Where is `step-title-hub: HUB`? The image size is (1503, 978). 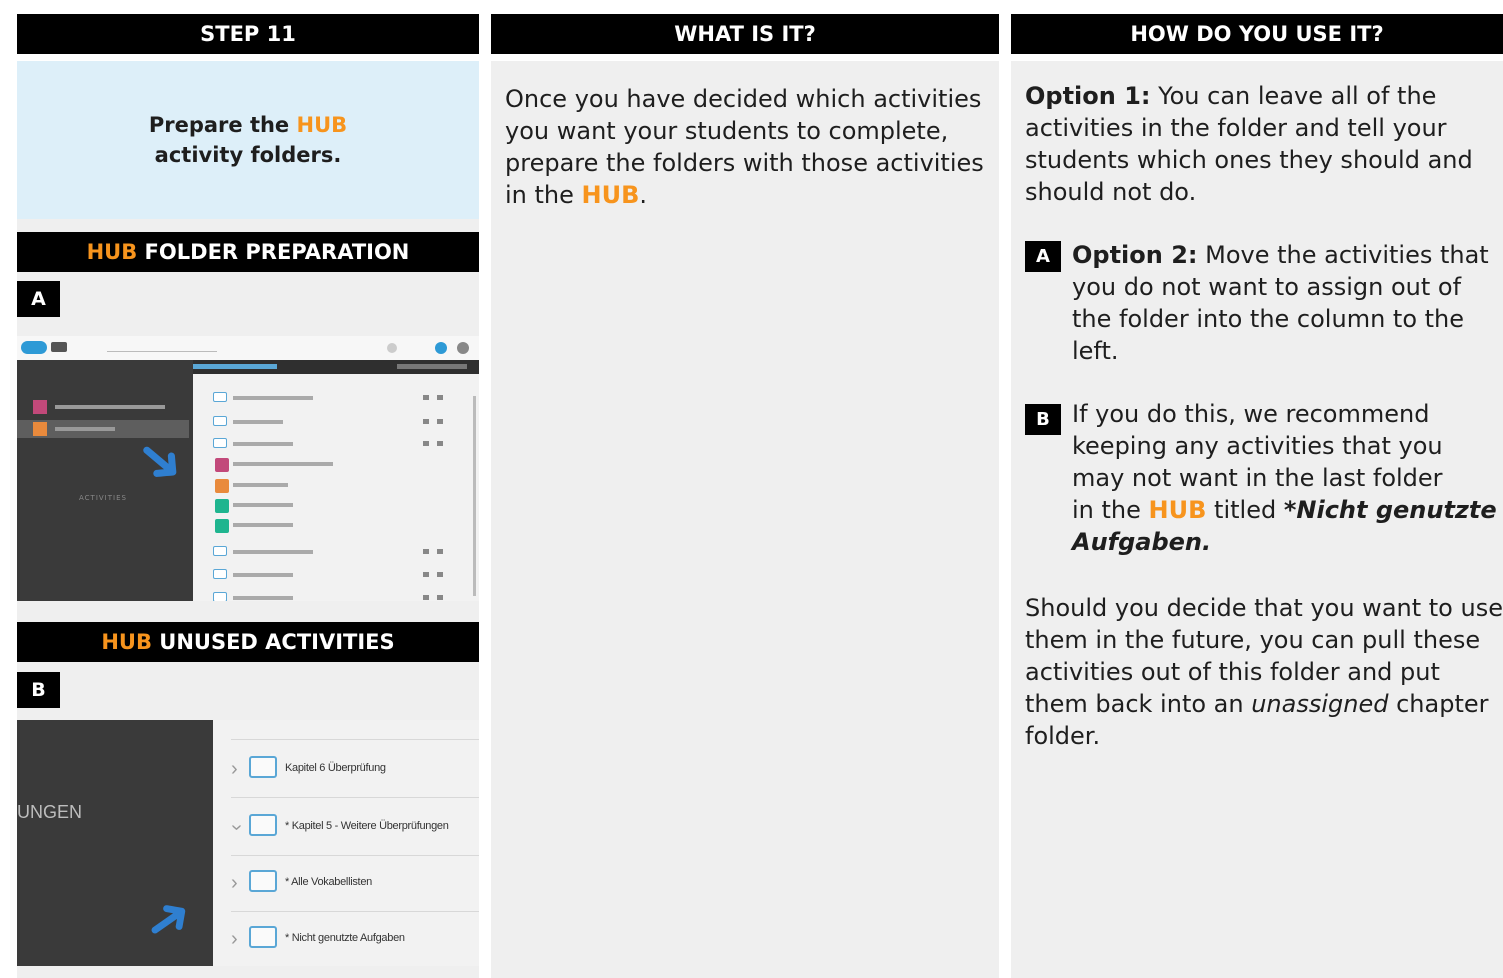
step-title-hub: HUB is located at coordinates (322, 125).